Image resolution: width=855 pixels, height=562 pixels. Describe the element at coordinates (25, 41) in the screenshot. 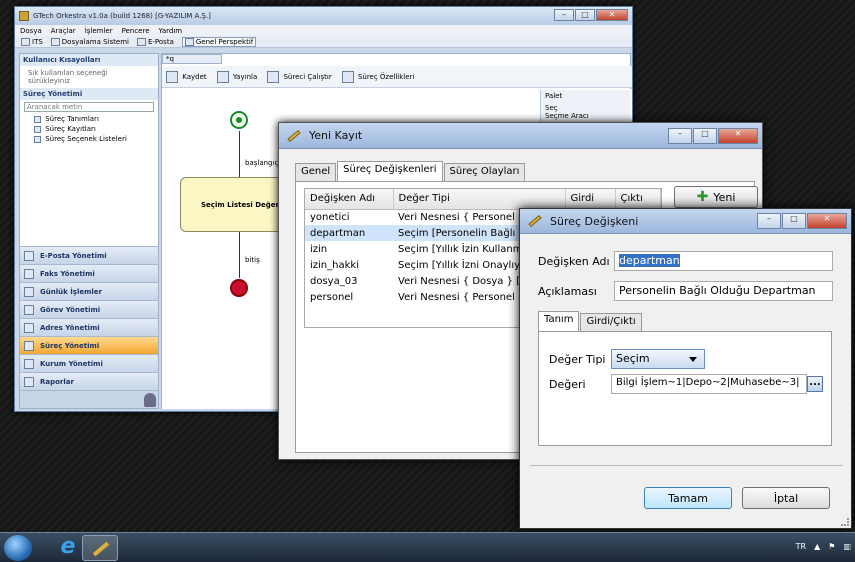

I see `its-icon` at that location.